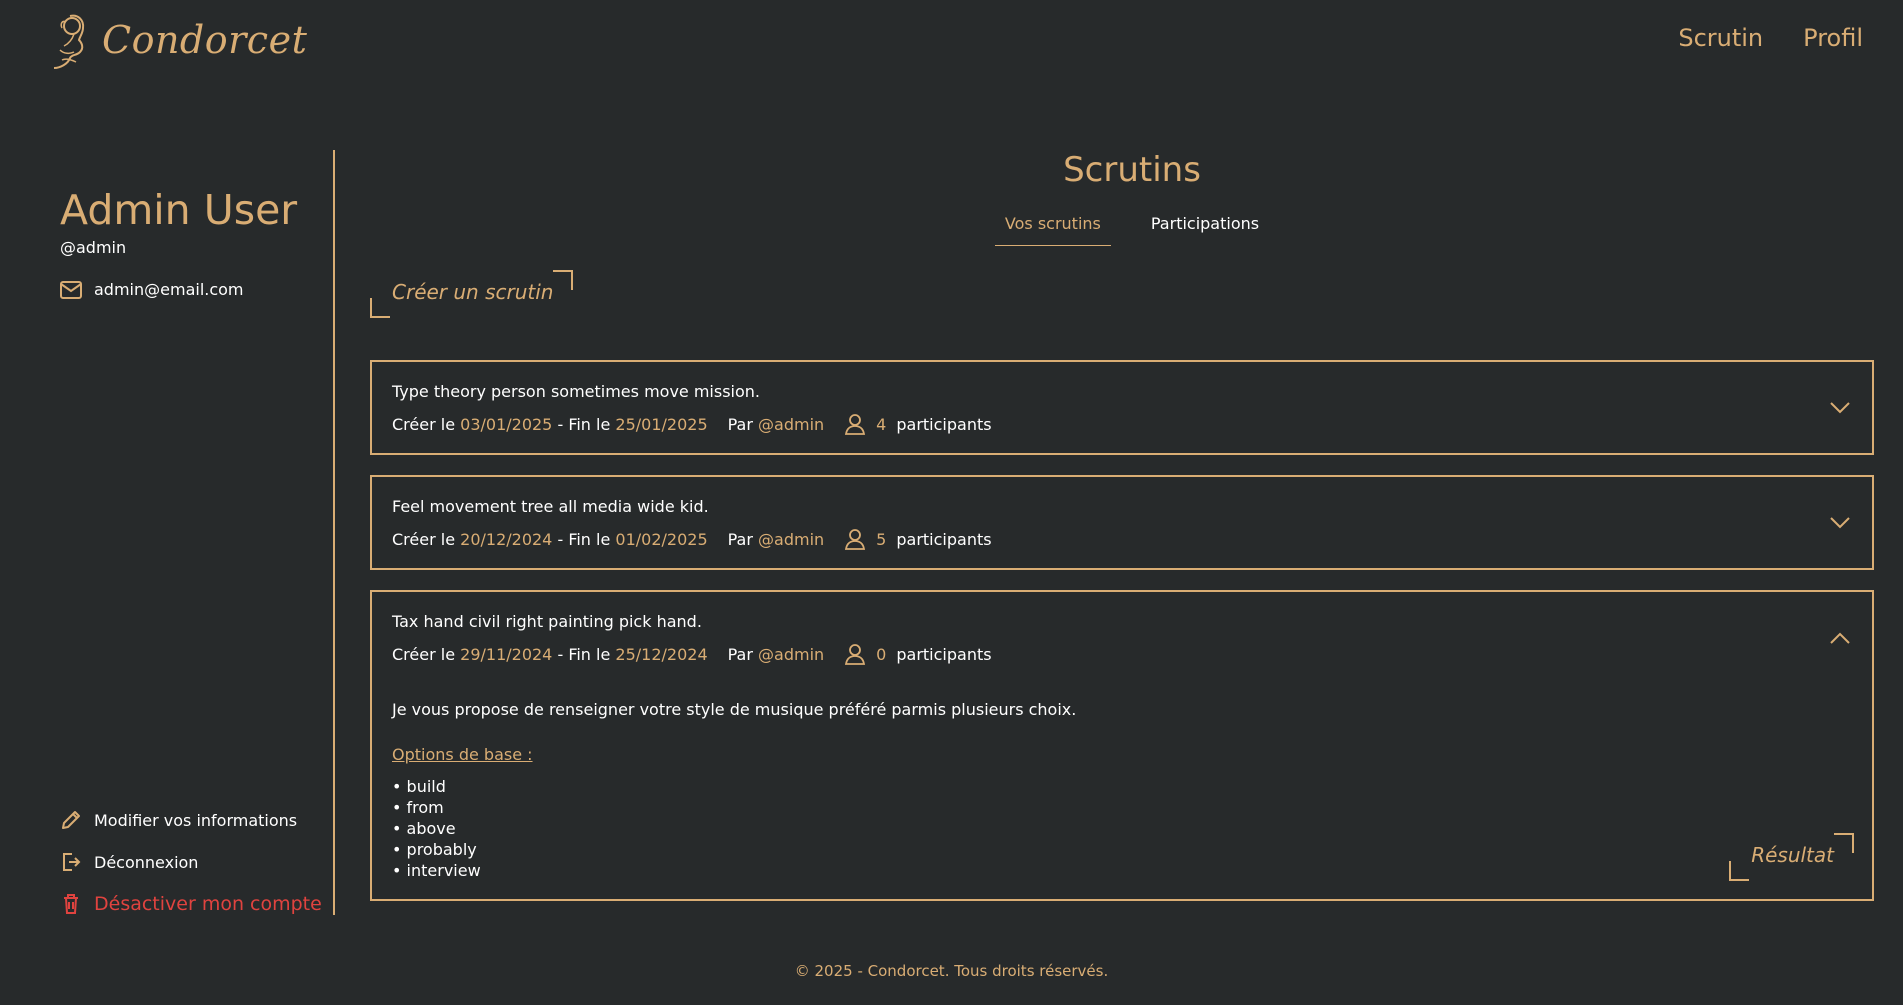  Describe the element at coordinates (1205, 227) in the screenshot. I see `tab-participations: Participations` at that location.